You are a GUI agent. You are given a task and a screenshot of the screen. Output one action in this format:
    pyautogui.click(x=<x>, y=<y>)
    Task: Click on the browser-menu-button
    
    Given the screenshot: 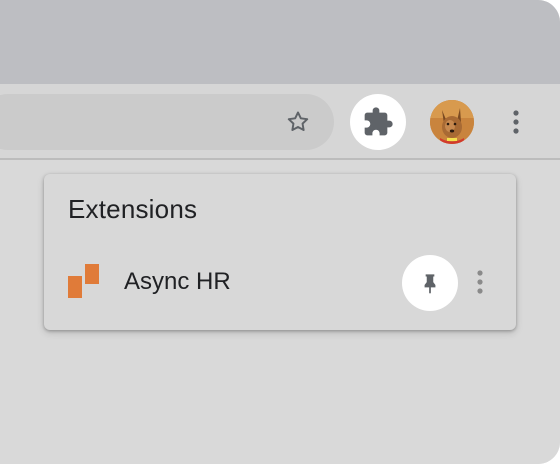 What is the action you would take?
    pyautogui.click(x=516, y=122)
    